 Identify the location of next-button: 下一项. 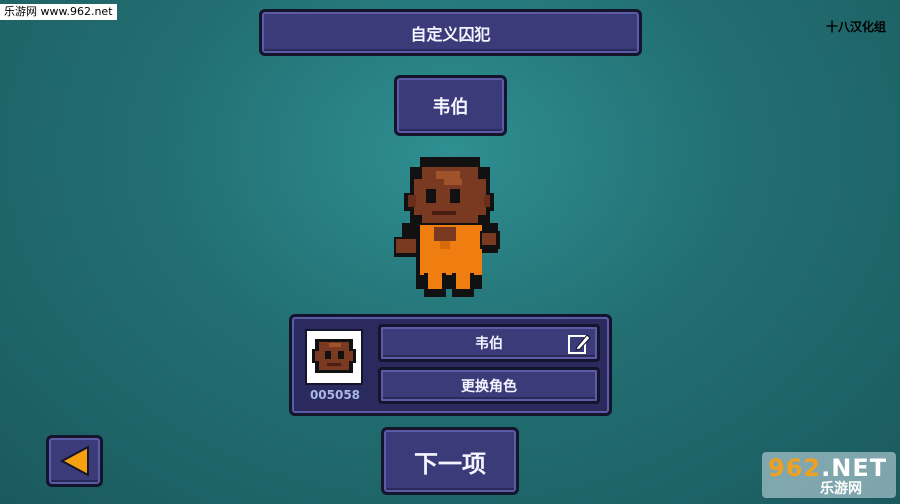
(450, 461).